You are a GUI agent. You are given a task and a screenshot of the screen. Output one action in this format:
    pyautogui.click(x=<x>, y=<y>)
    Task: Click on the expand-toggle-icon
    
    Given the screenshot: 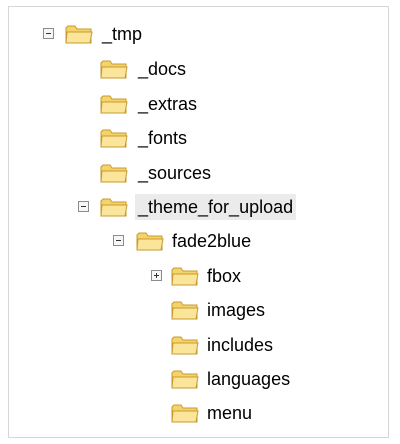 What is the action you would take?
    pyautogui.click(x=156, y=275)
    